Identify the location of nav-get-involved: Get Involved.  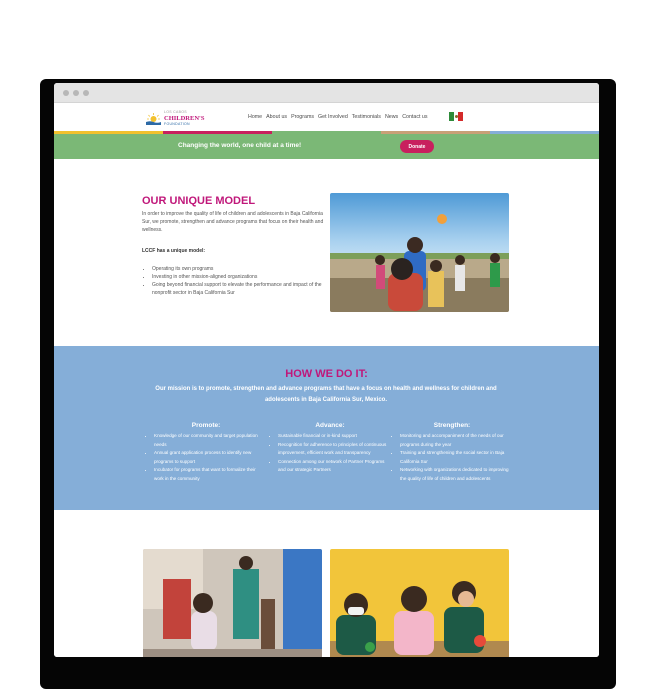
(333, 117).